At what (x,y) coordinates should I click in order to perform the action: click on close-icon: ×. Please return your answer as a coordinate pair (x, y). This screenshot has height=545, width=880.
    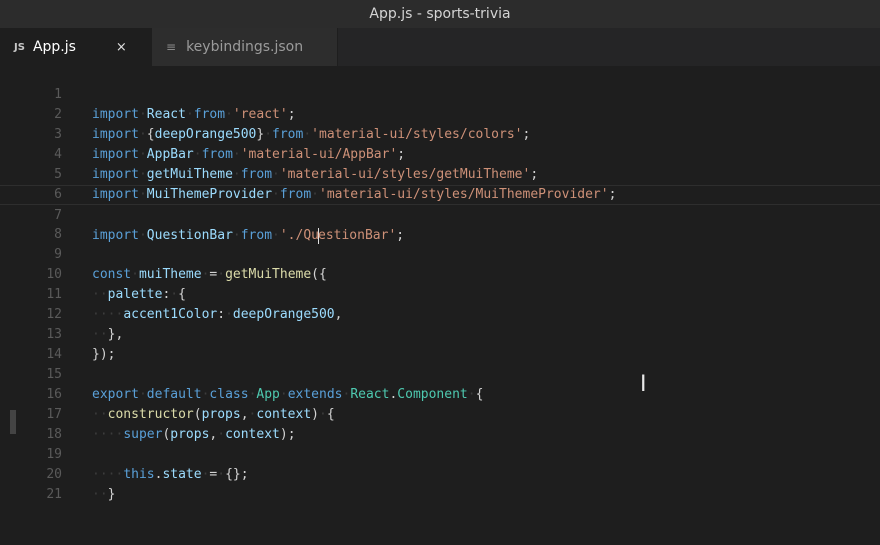
    Looking at the image, I should click on (121, 47).